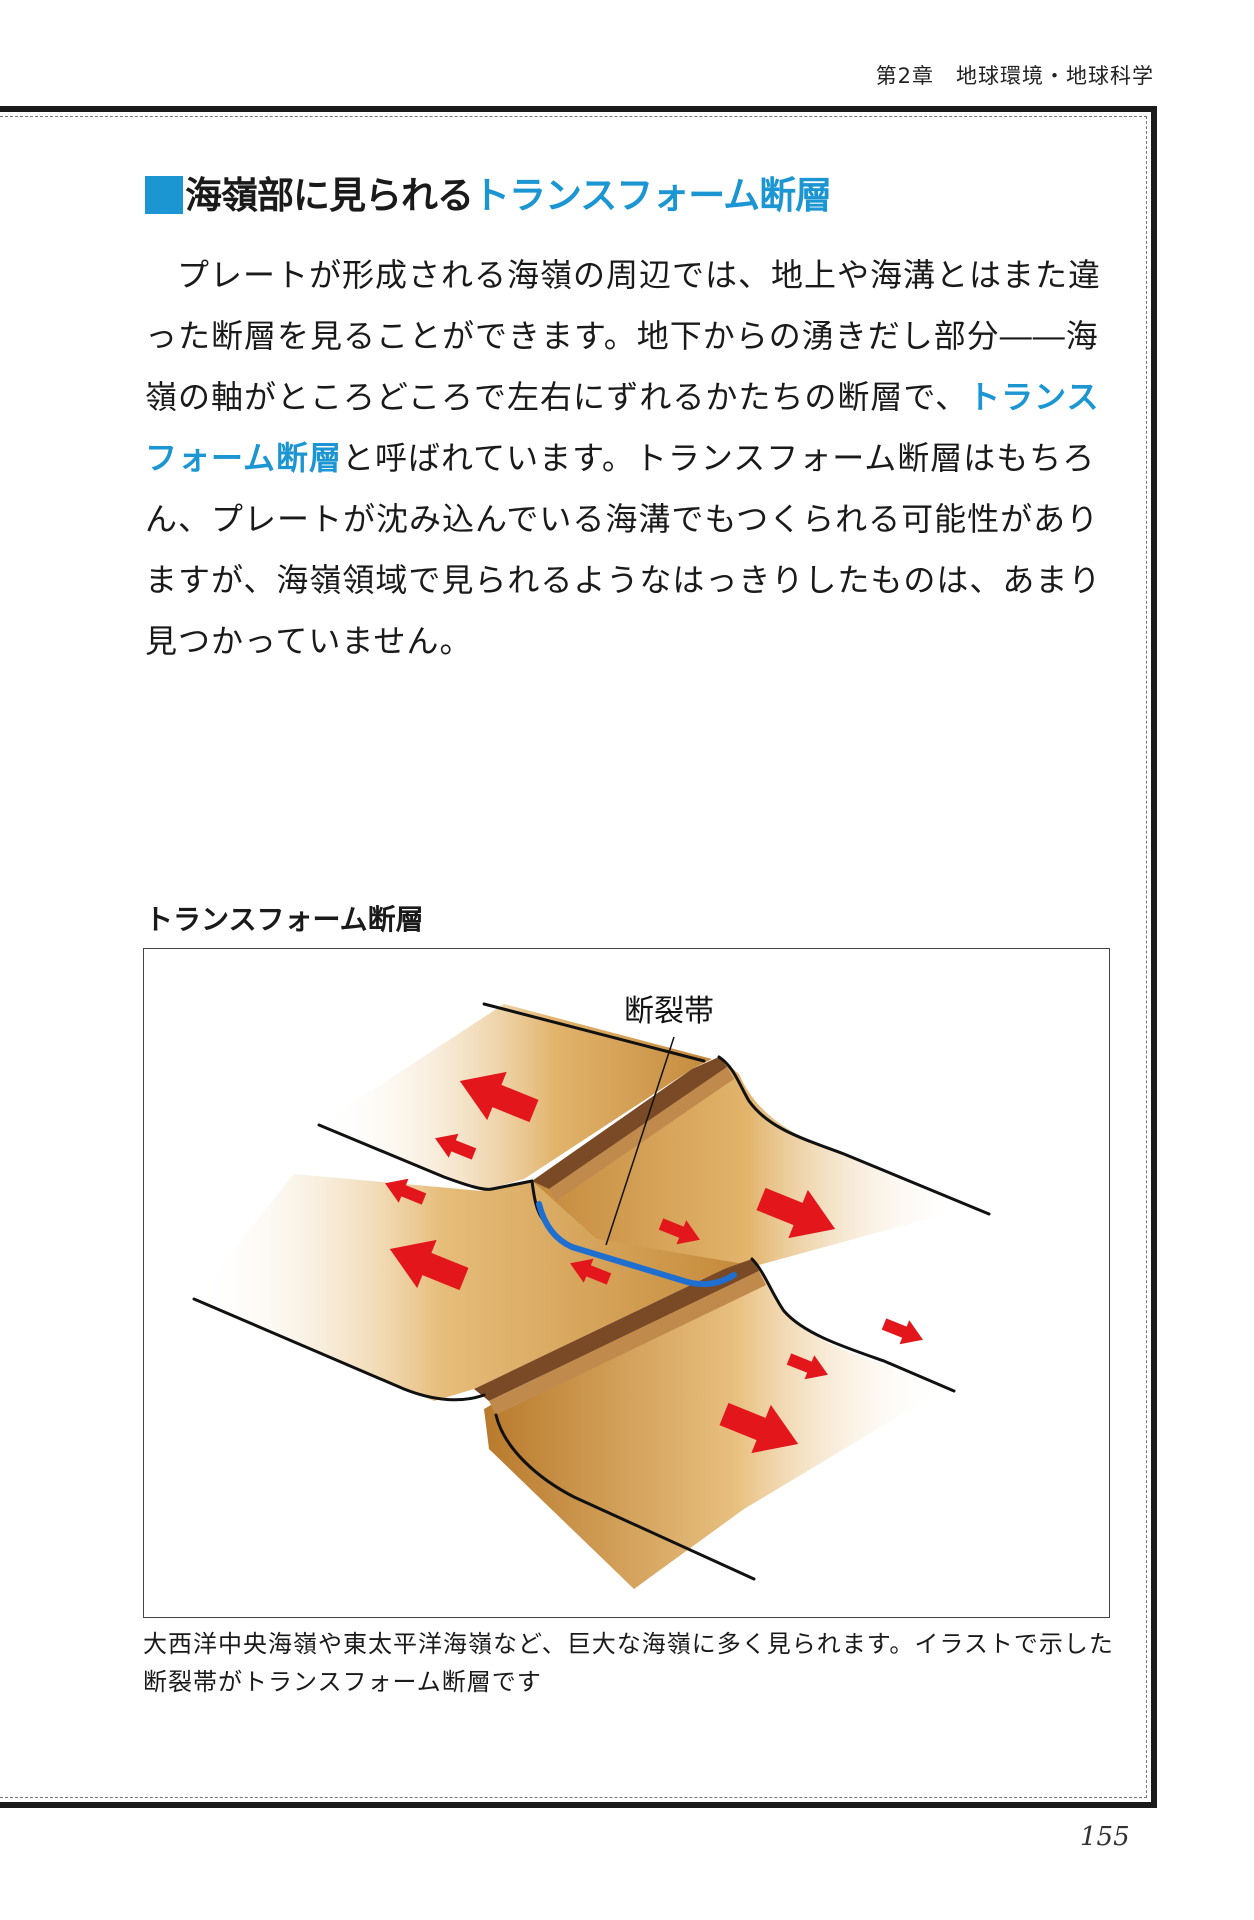  What do you see at coordinates (1105, 1837) in the screenshot?
I see `page-number: 155` at bounding box center [1105, 1837].